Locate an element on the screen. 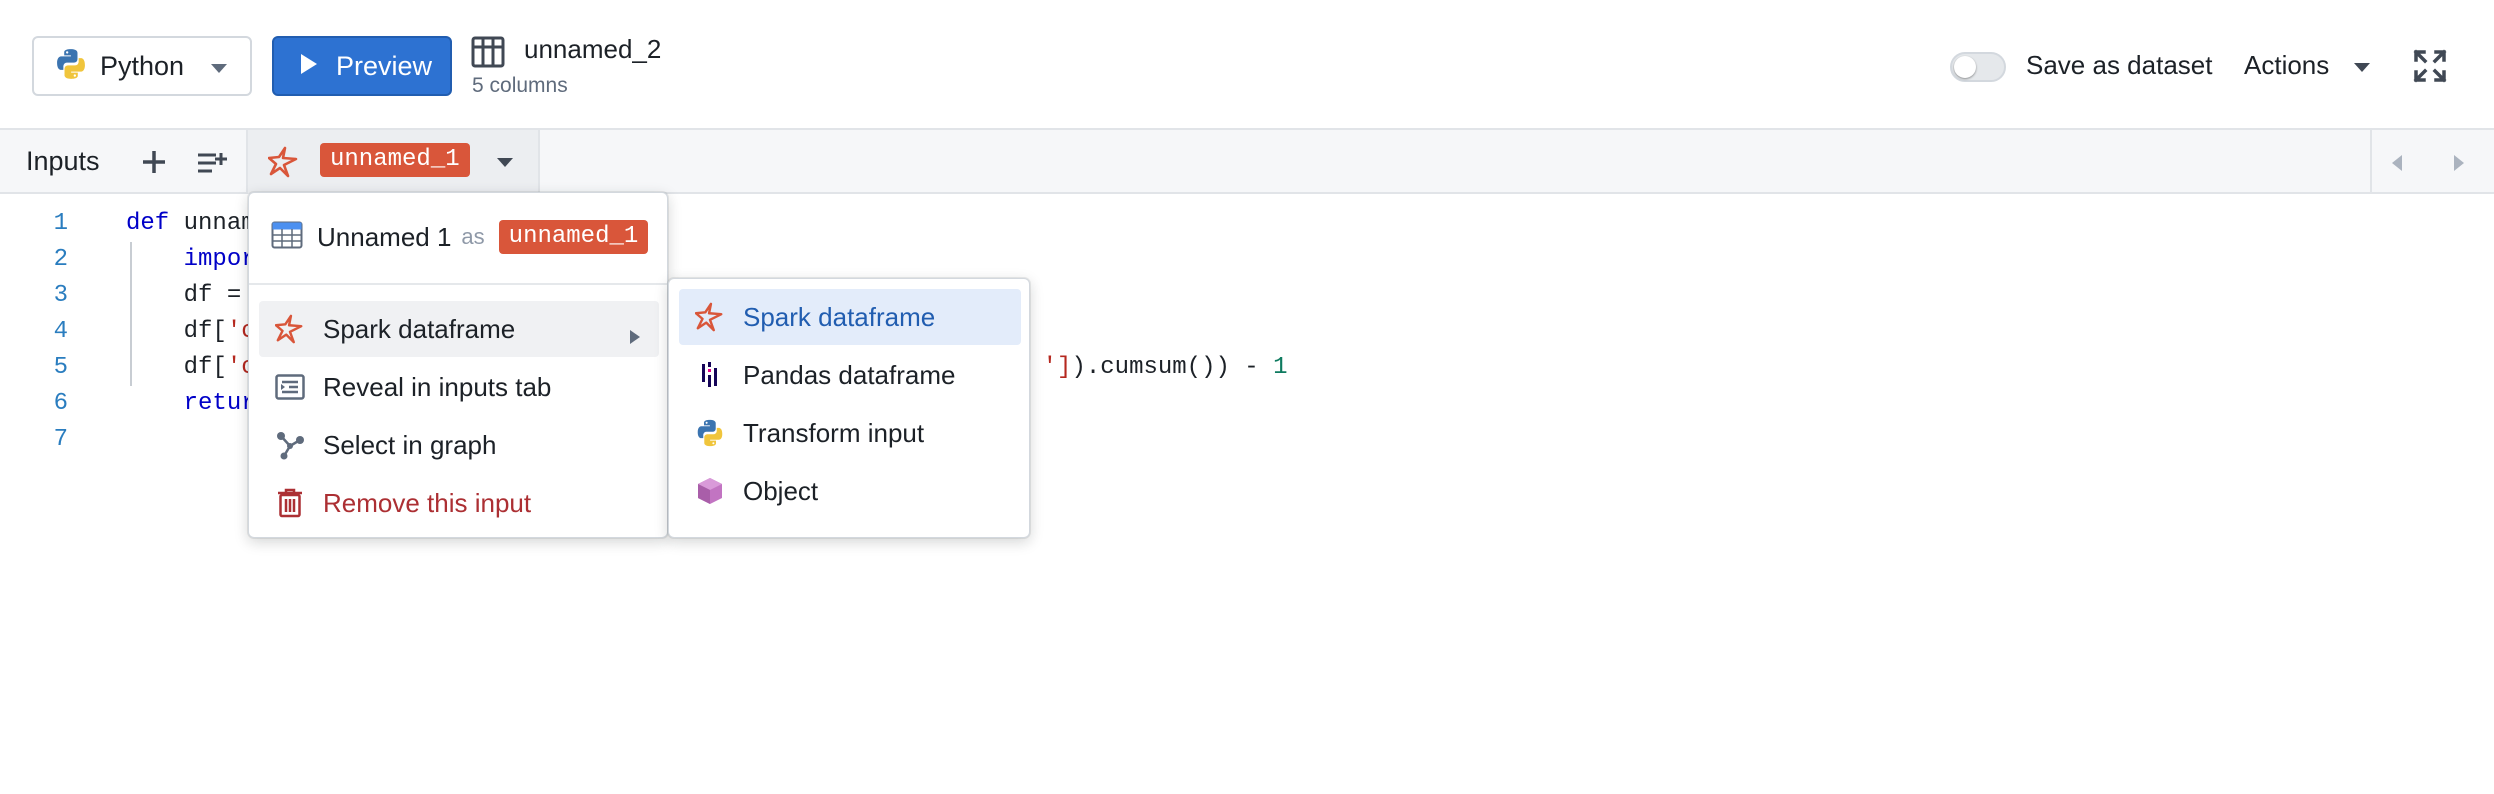  menu-item-reveal-in-inputs-tab: Reveal in inputs tab is located at coordinates (459, 387).